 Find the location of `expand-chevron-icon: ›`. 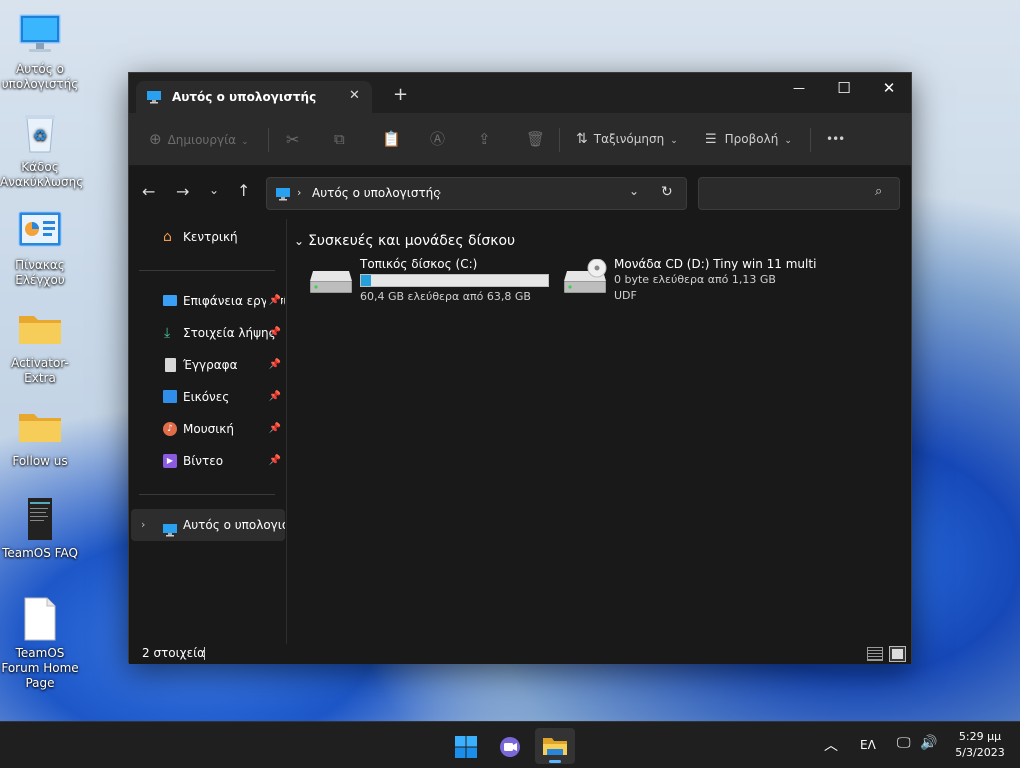

expand-chevron-icon: › is located at coordinates (143, 525).